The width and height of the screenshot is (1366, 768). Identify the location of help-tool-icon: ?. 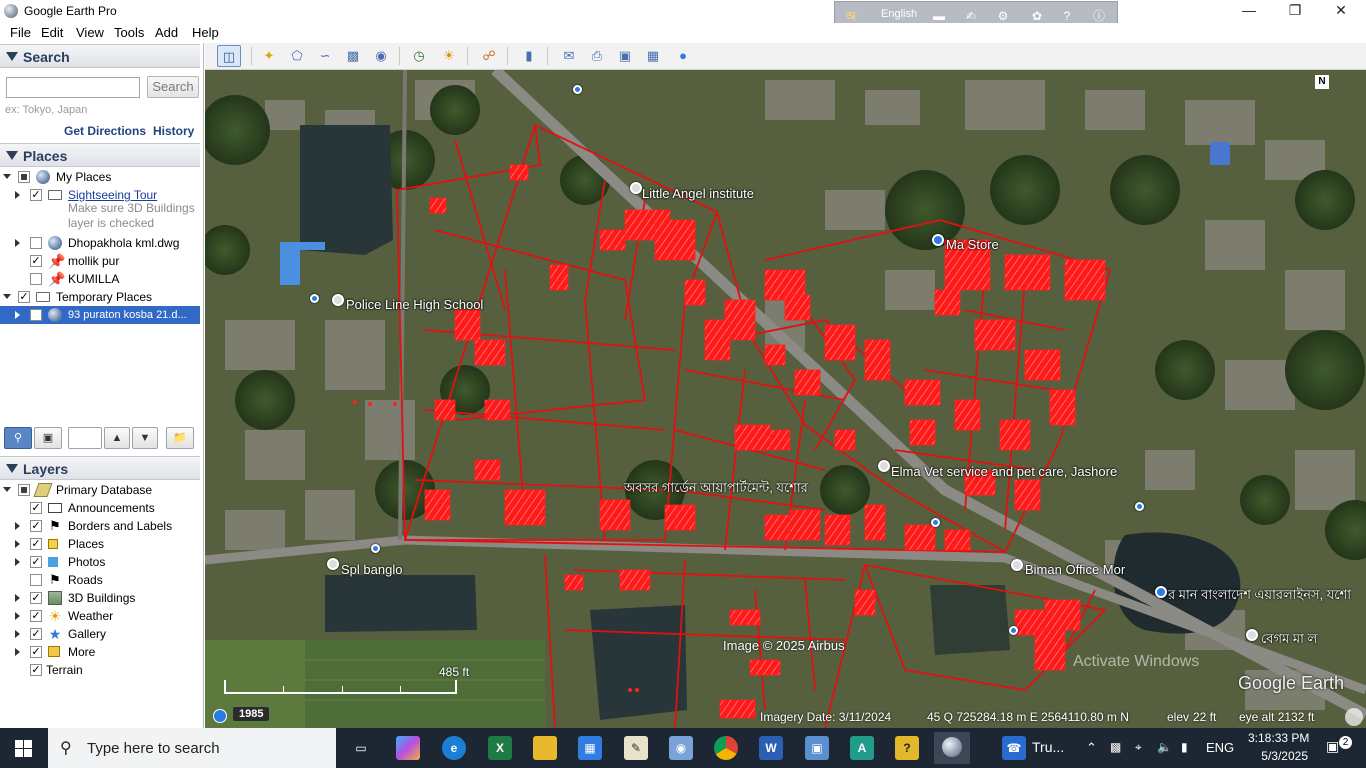
(907, 748).